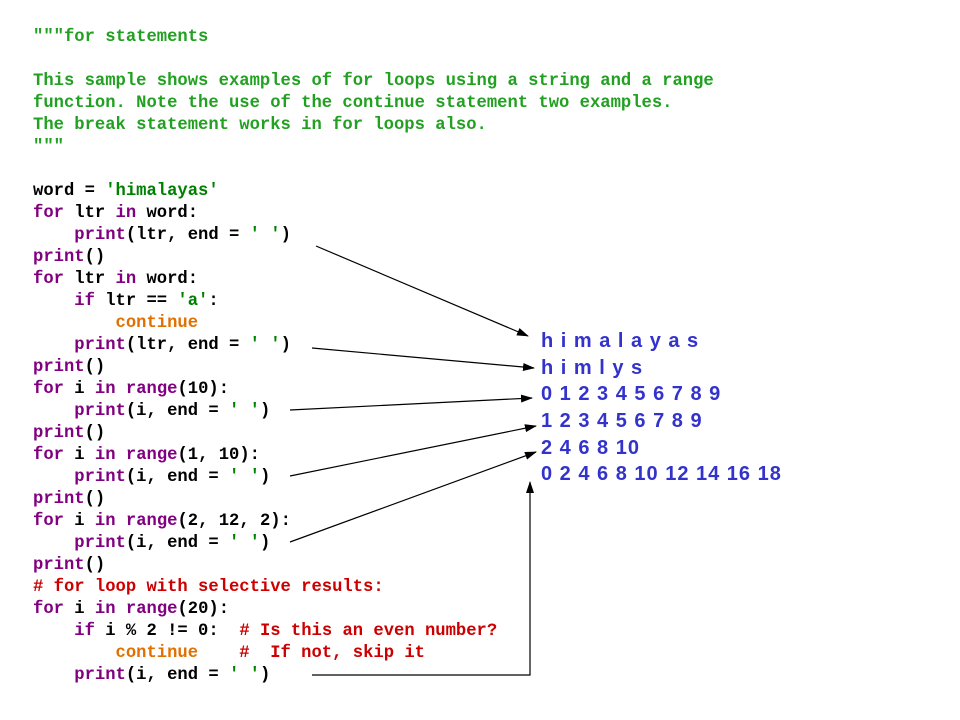  Describe the element at coordinates (422, 291) in the screenshot. I see `arrow-himalayas` at that location.